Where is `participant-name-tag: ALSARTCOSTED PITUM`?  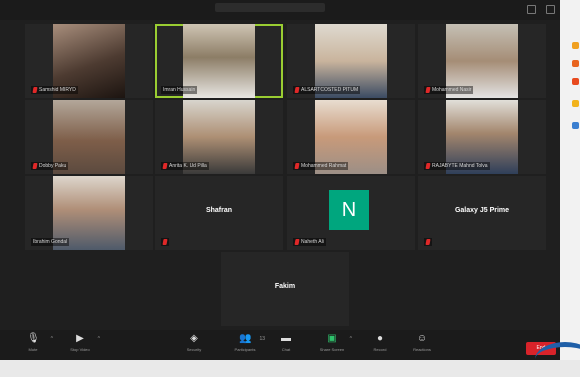
participant-name-tag: ALSARTCOSTED PITUM is located at coordinates (327, 90).